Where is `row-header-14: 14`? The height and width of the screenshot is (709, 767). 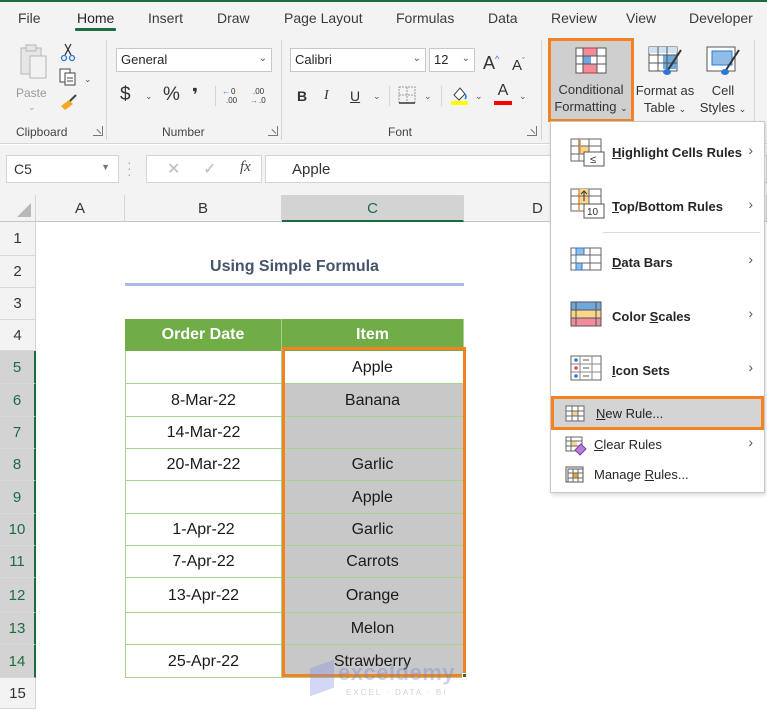
row-header-14: 14 is located at coordinates (18, 661).